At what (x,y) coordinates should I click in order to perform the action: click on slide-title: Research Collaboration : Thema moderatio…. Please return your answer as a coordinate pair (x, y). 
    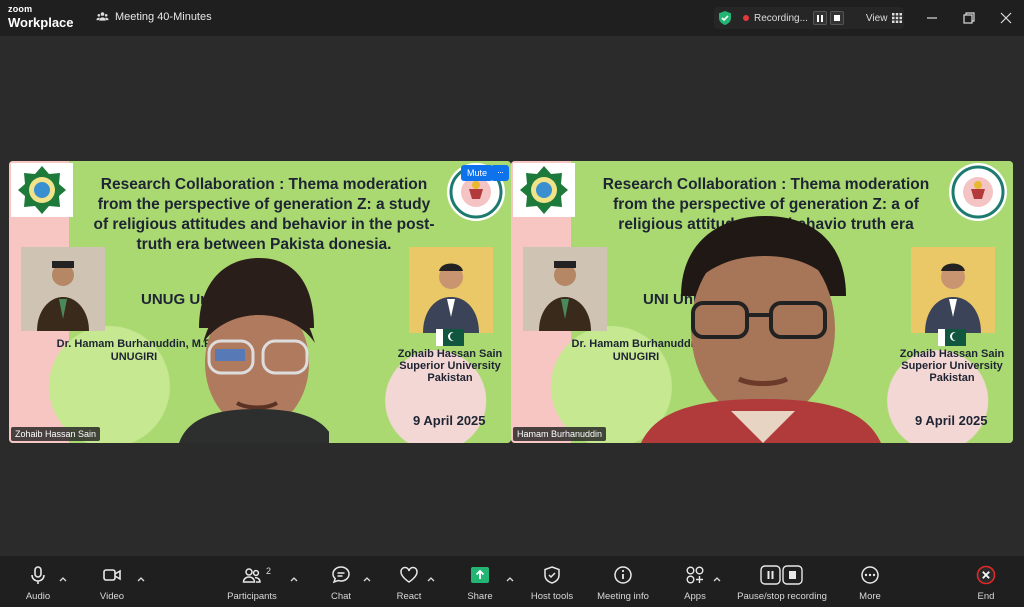
    Looking at the image, I should click on (264, 214).